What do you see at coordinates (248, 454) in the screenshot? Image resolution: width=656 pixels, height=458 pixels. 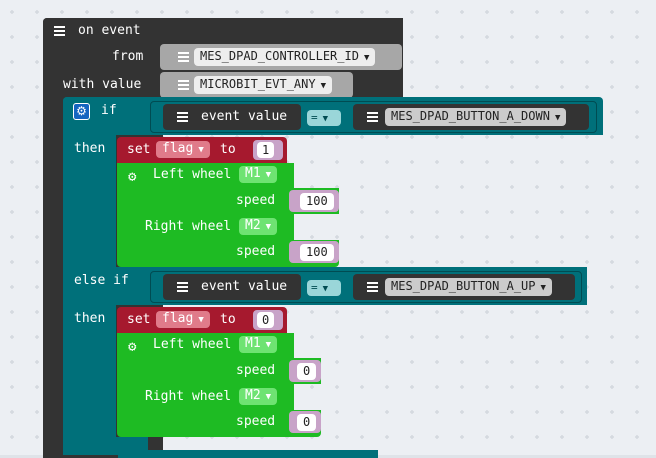 I see `next-block-bar` at bounding box center [248, 454].